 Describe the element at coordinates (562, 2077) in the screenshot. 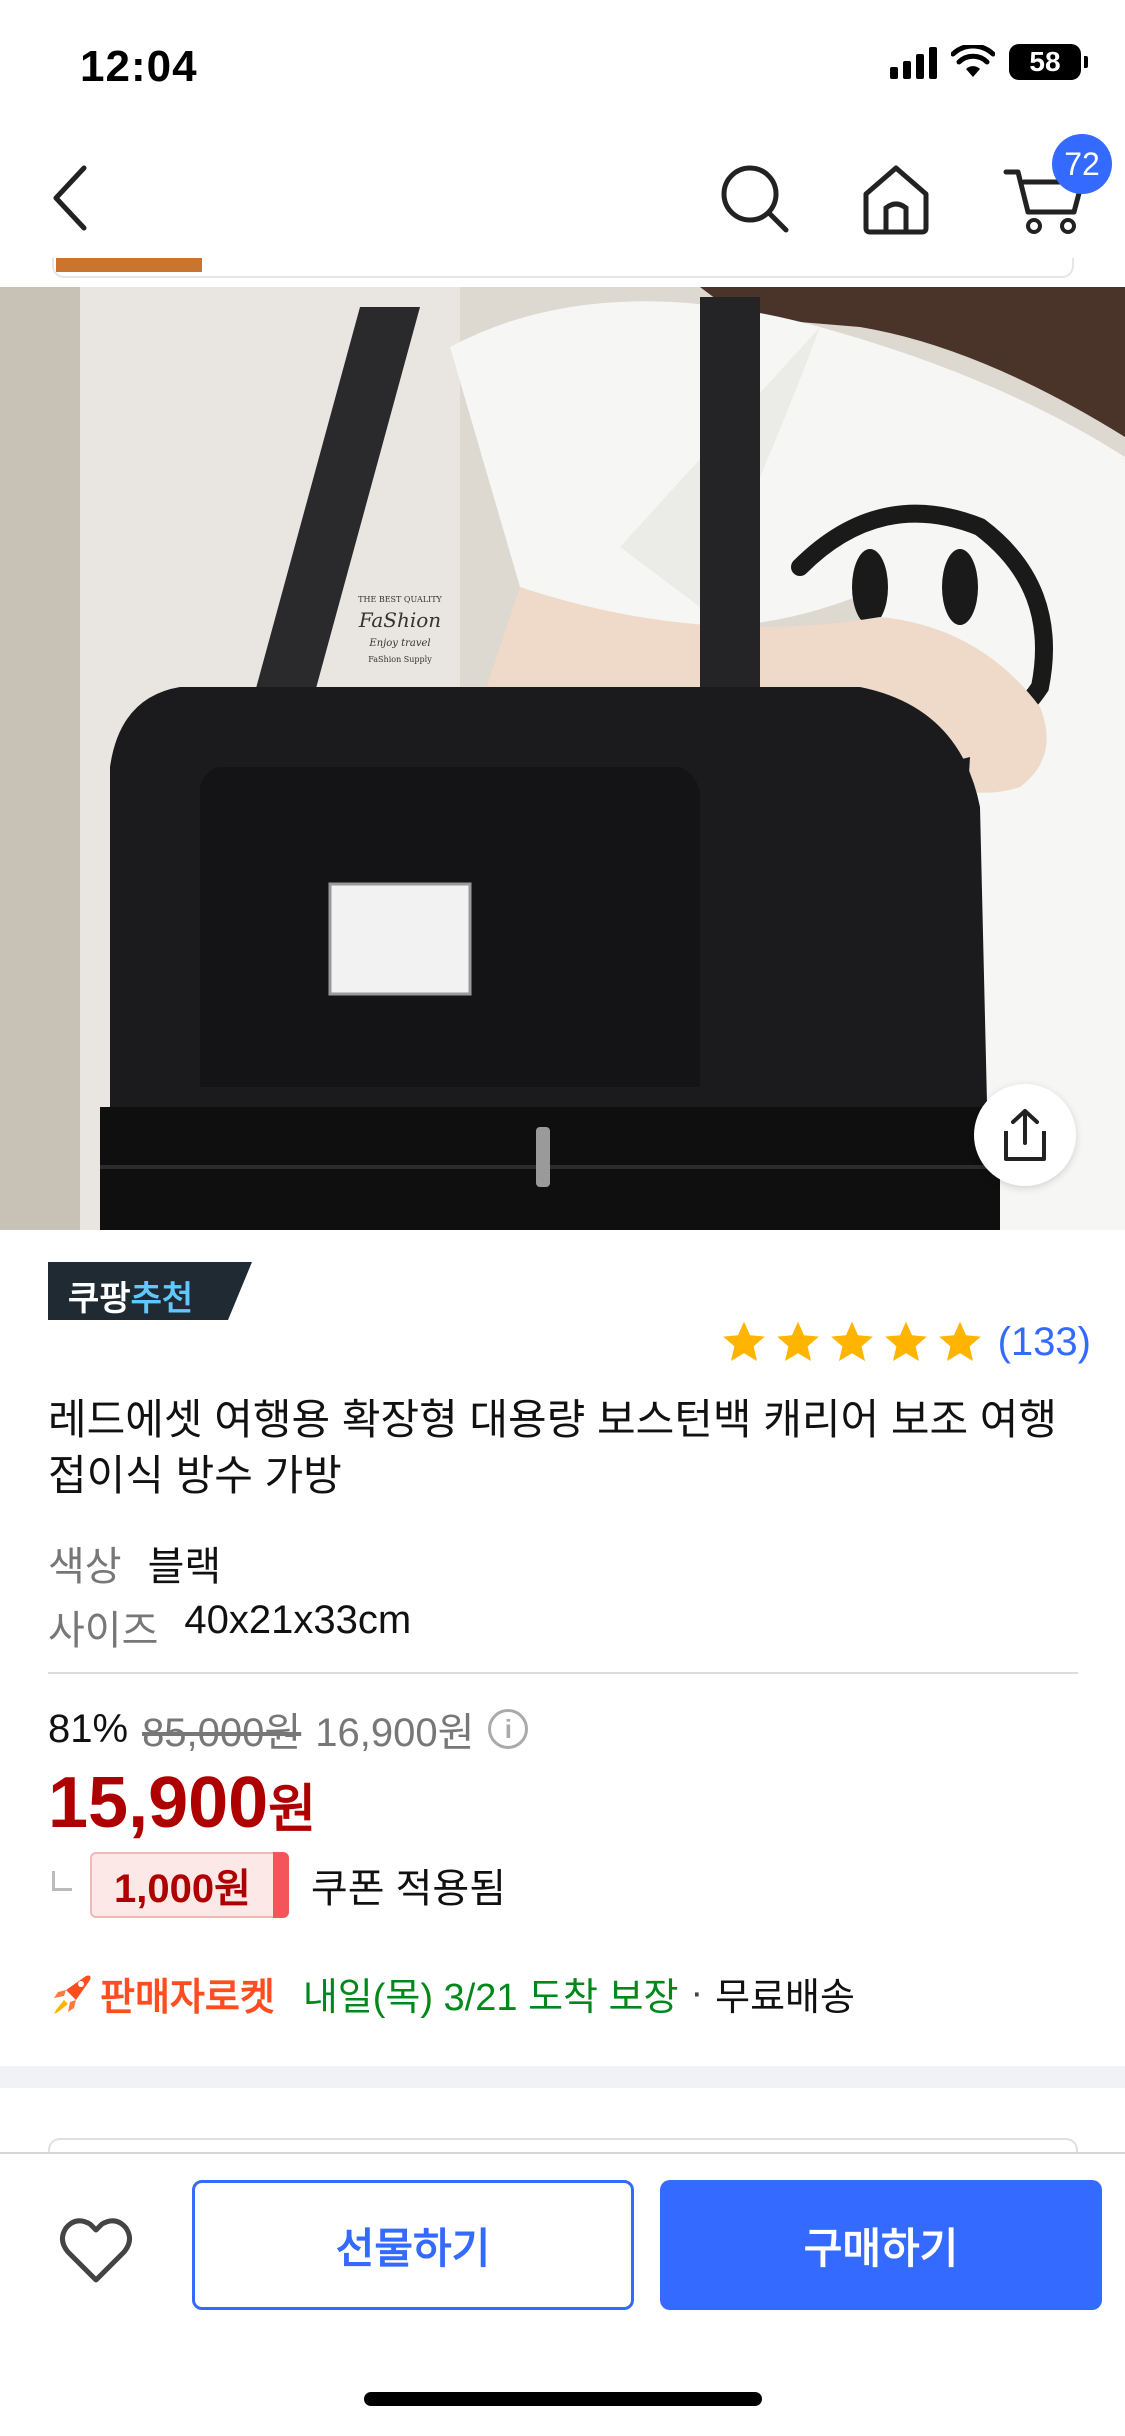

I see `section-separator` at that location.